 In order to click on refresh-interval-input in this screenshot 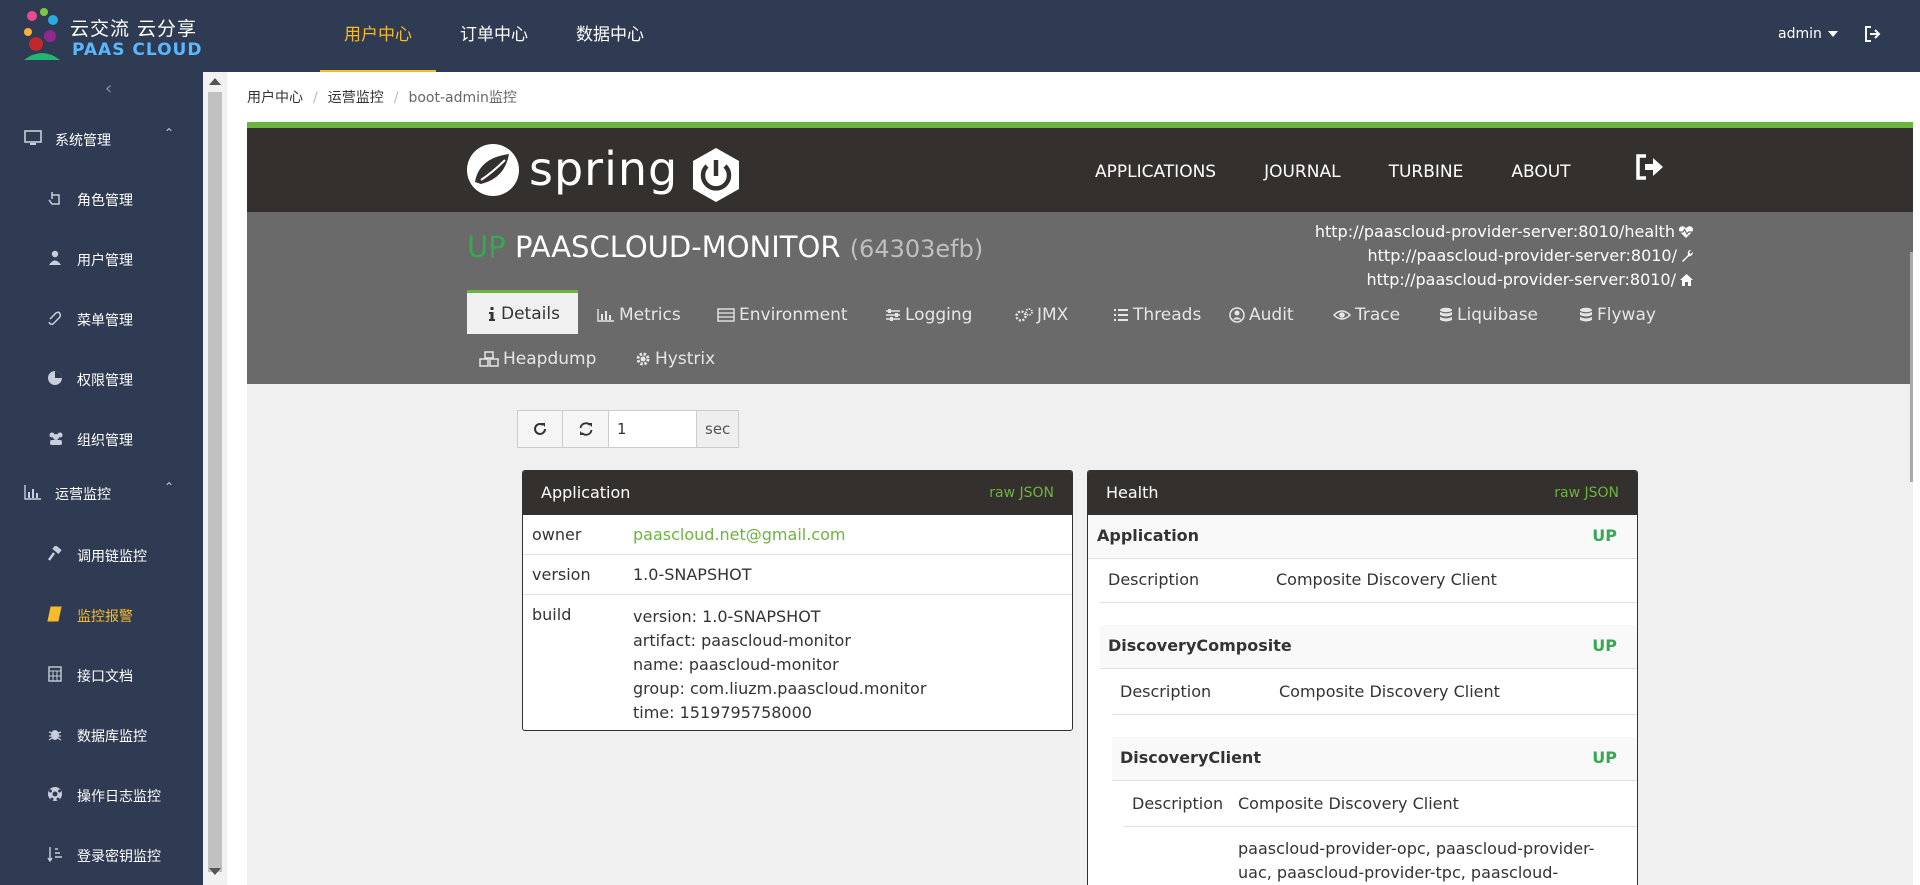, I will do `click(653, 429)`.